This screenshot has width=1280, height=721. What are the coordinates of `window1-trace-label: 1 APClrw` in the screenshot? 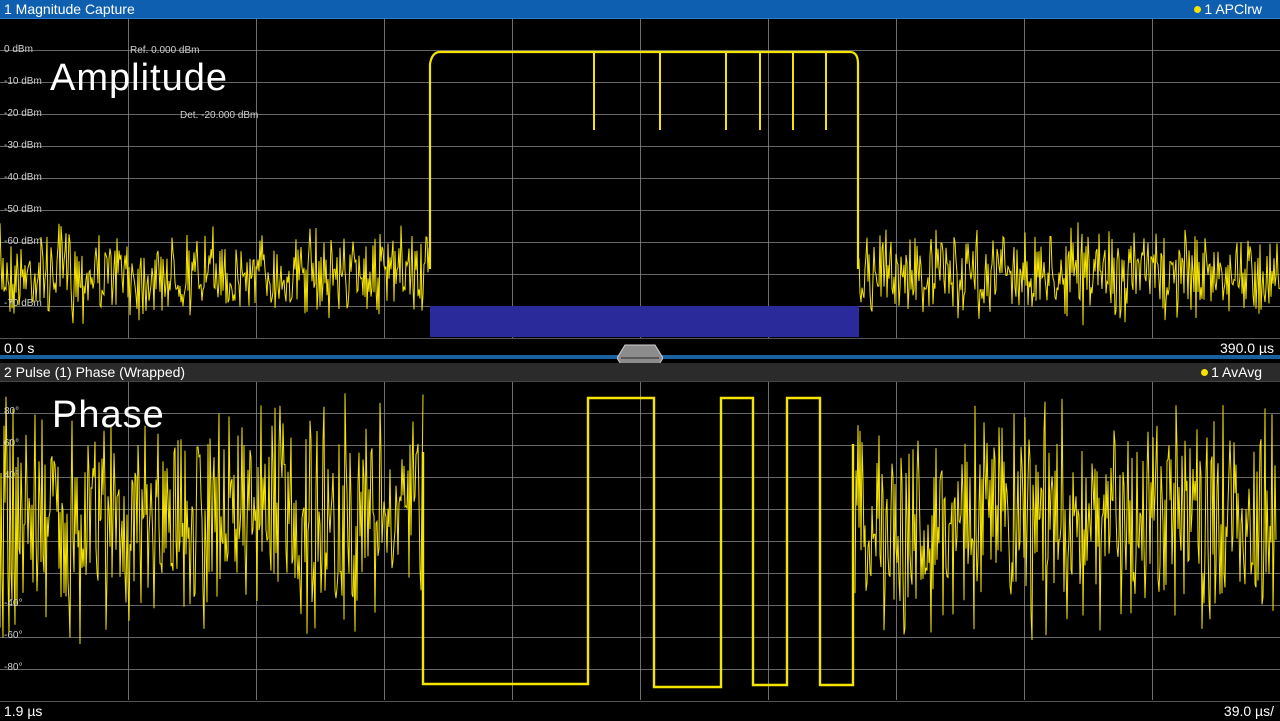 It's located at (1233, 9).